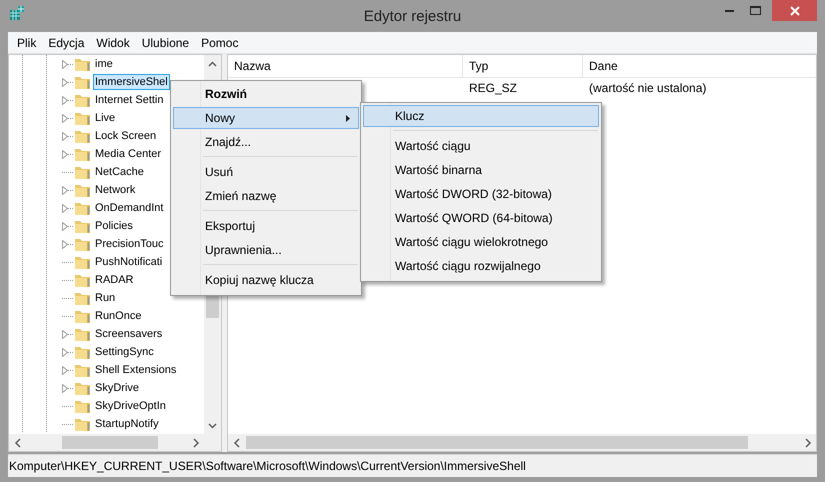 The height and width of the screenshot is (482, 825). What do you see at coordinates (413, 16) in the screenshot?
I see `window-title: Edytor rejestru` at bounding box center [413, 16].